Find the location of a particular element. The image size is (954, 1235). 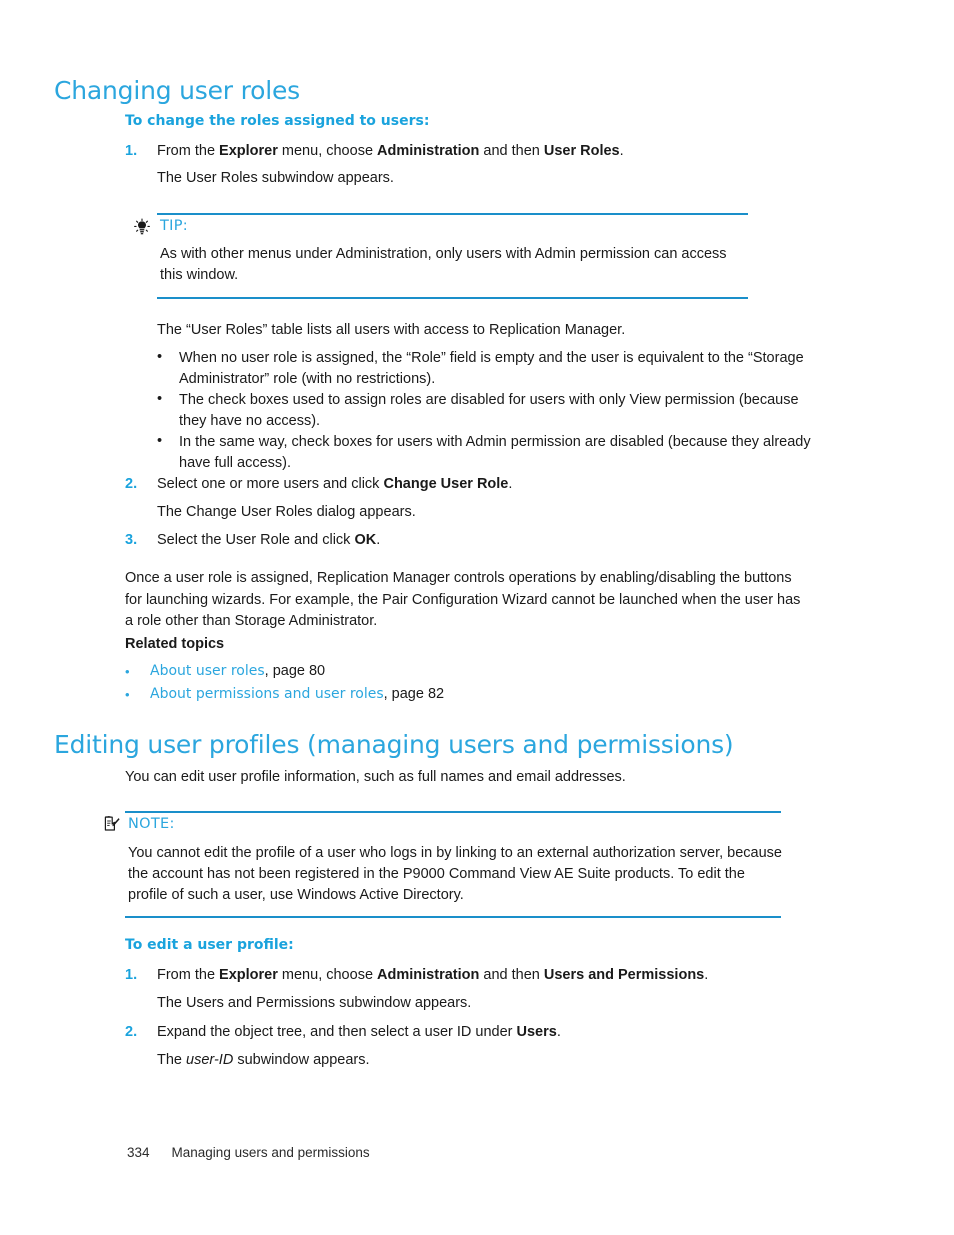

step-result-text: The Change User Roles dialog appears. is located at coordinates (286, 512).